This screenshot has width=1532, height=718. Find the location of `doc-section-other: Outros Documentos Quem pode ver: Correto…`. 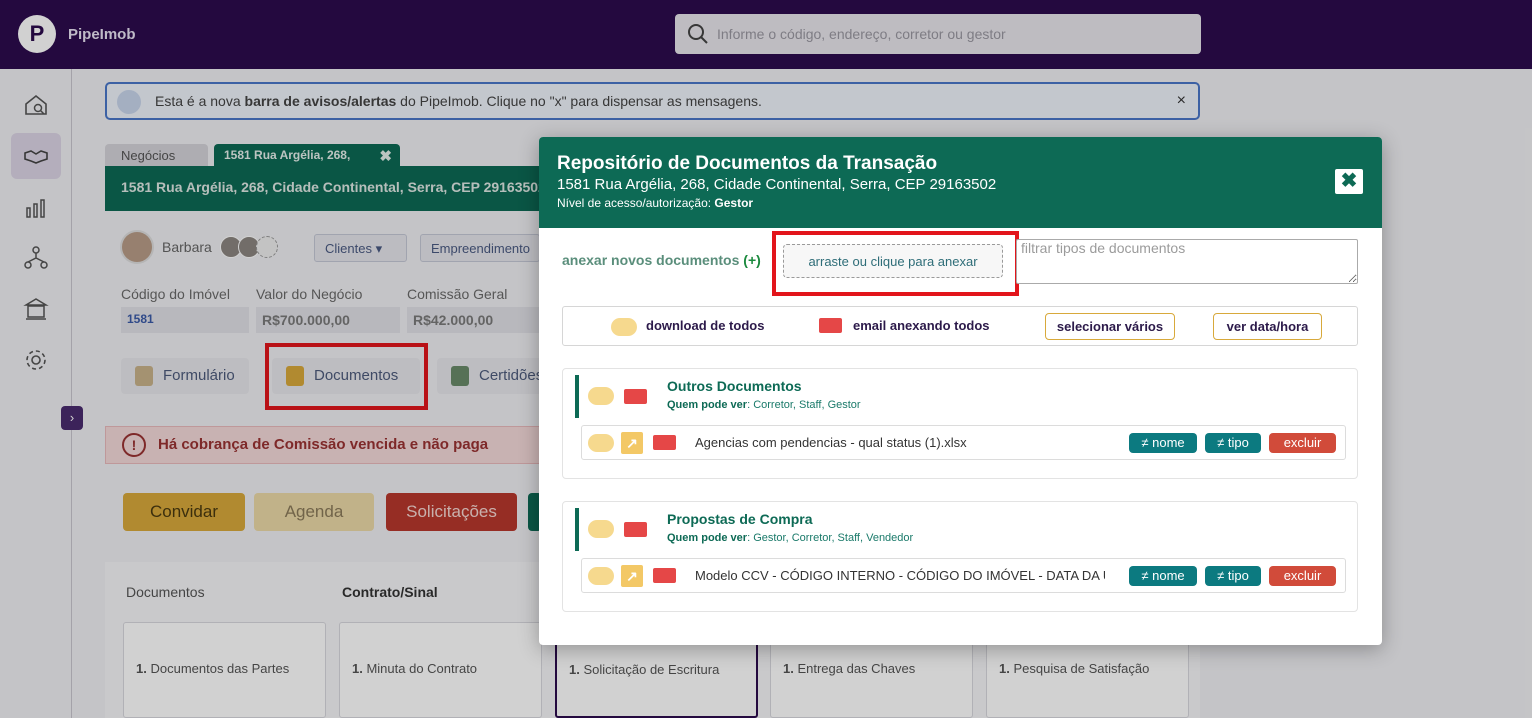

doc-section-other: Outros Documentos Quem pode ver: Correto… is located at coordinates (960, 423).